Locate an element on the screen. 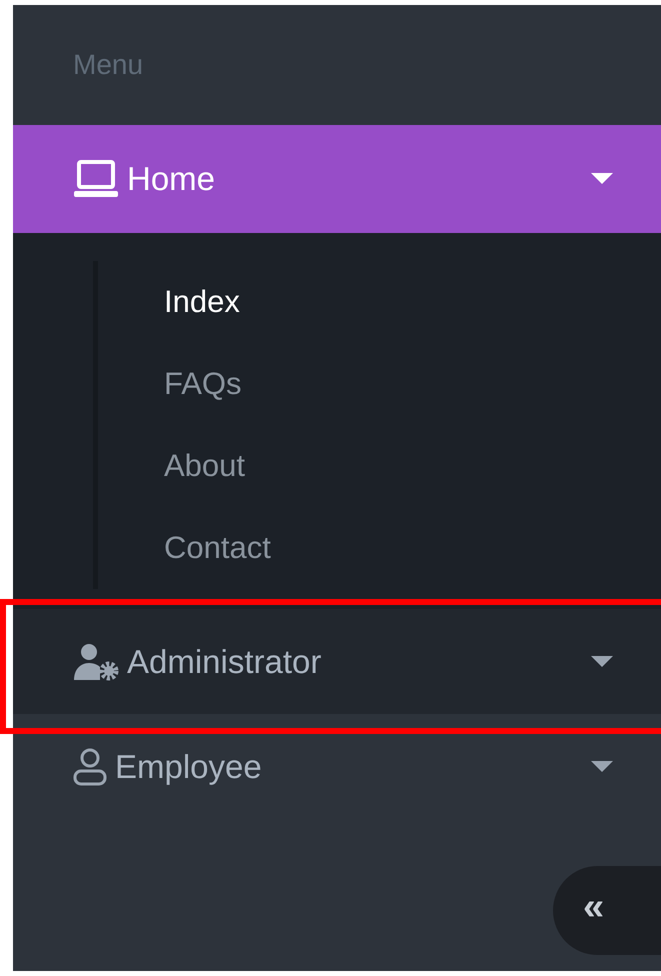  submenu-item: Contact is located at coordinates (184, 548).